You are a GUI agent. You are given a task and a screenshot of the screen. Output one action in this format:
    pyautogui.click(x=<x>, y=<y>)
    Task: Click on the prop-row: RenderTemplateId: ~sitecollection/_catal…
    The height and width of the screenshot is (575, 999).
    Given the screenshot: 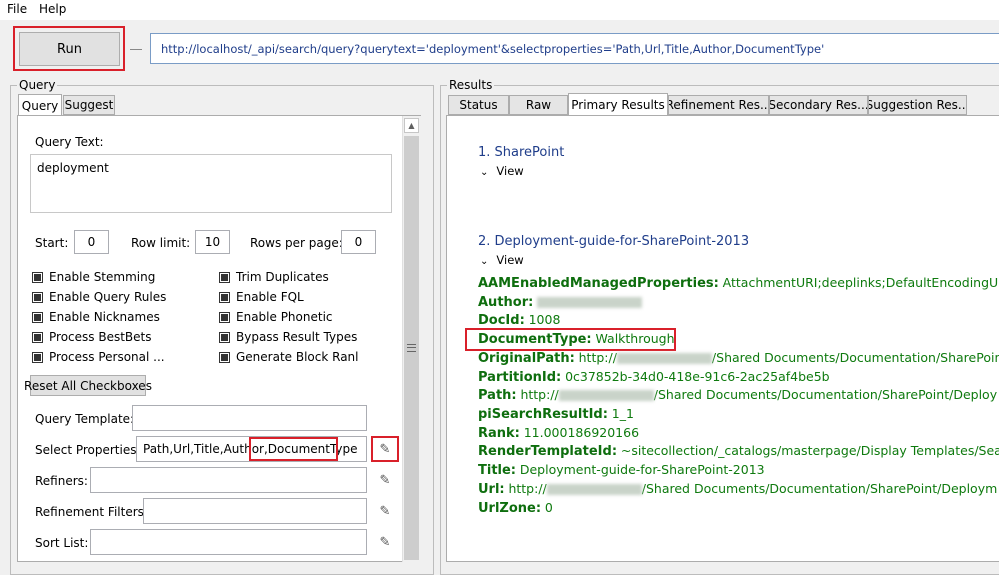 What is the action you would take?
    pyautogui.click(x=738, y=451)
    